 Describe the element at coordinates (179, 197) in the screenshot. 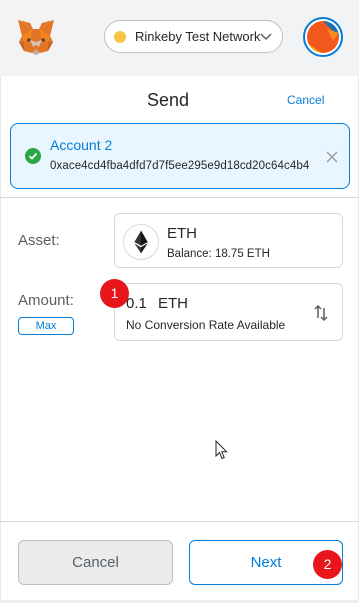

I see `section-divider` at that location.